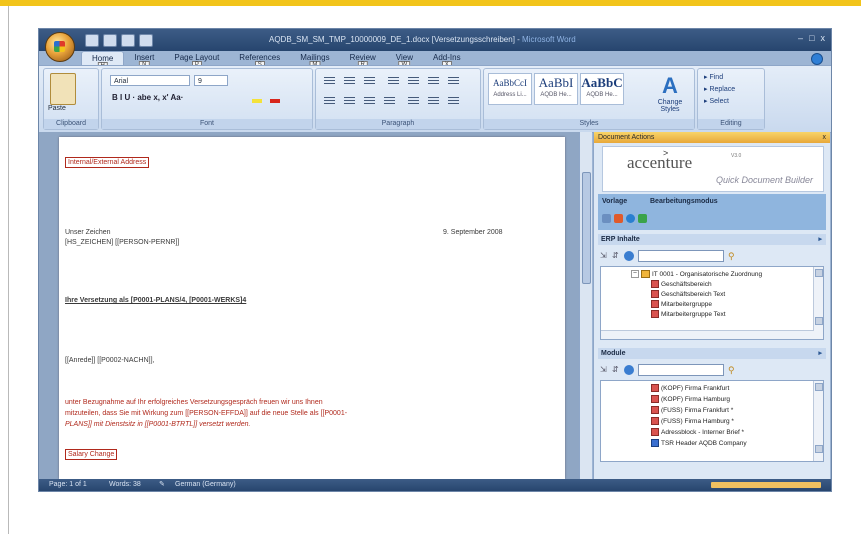 The image size is (861, 534). What do you see at coordinates (713, 77) in the screenshot?
I see `find-button: ▸ Find` at bounding box center [713, 77].